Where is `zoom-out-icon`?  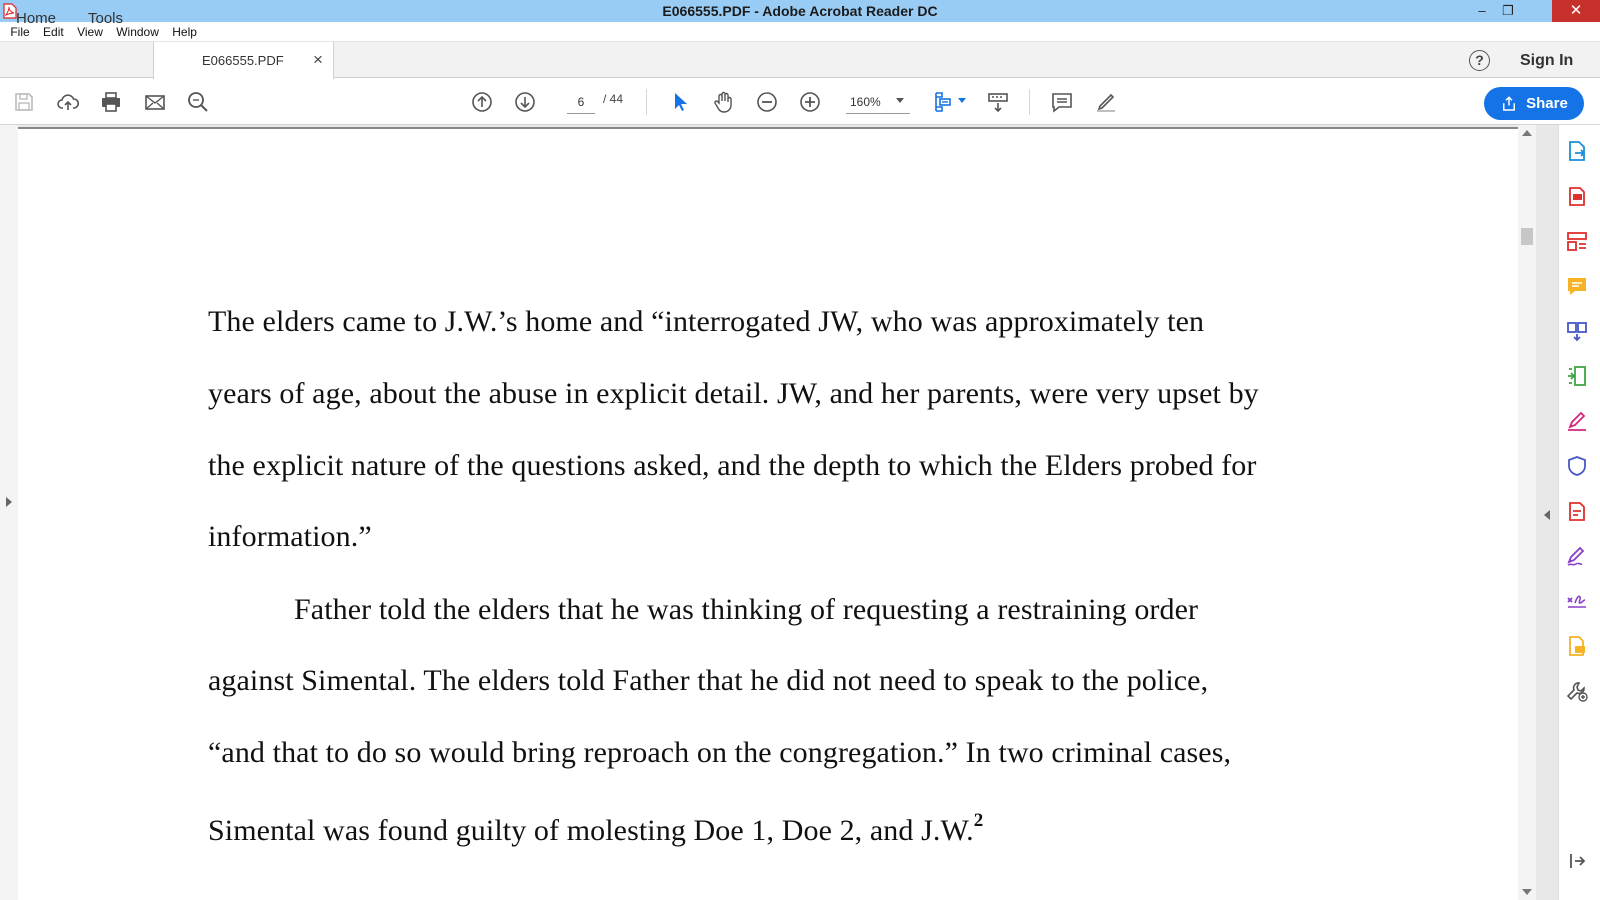 zoom-out-icon is located at coordinates (767, 102).